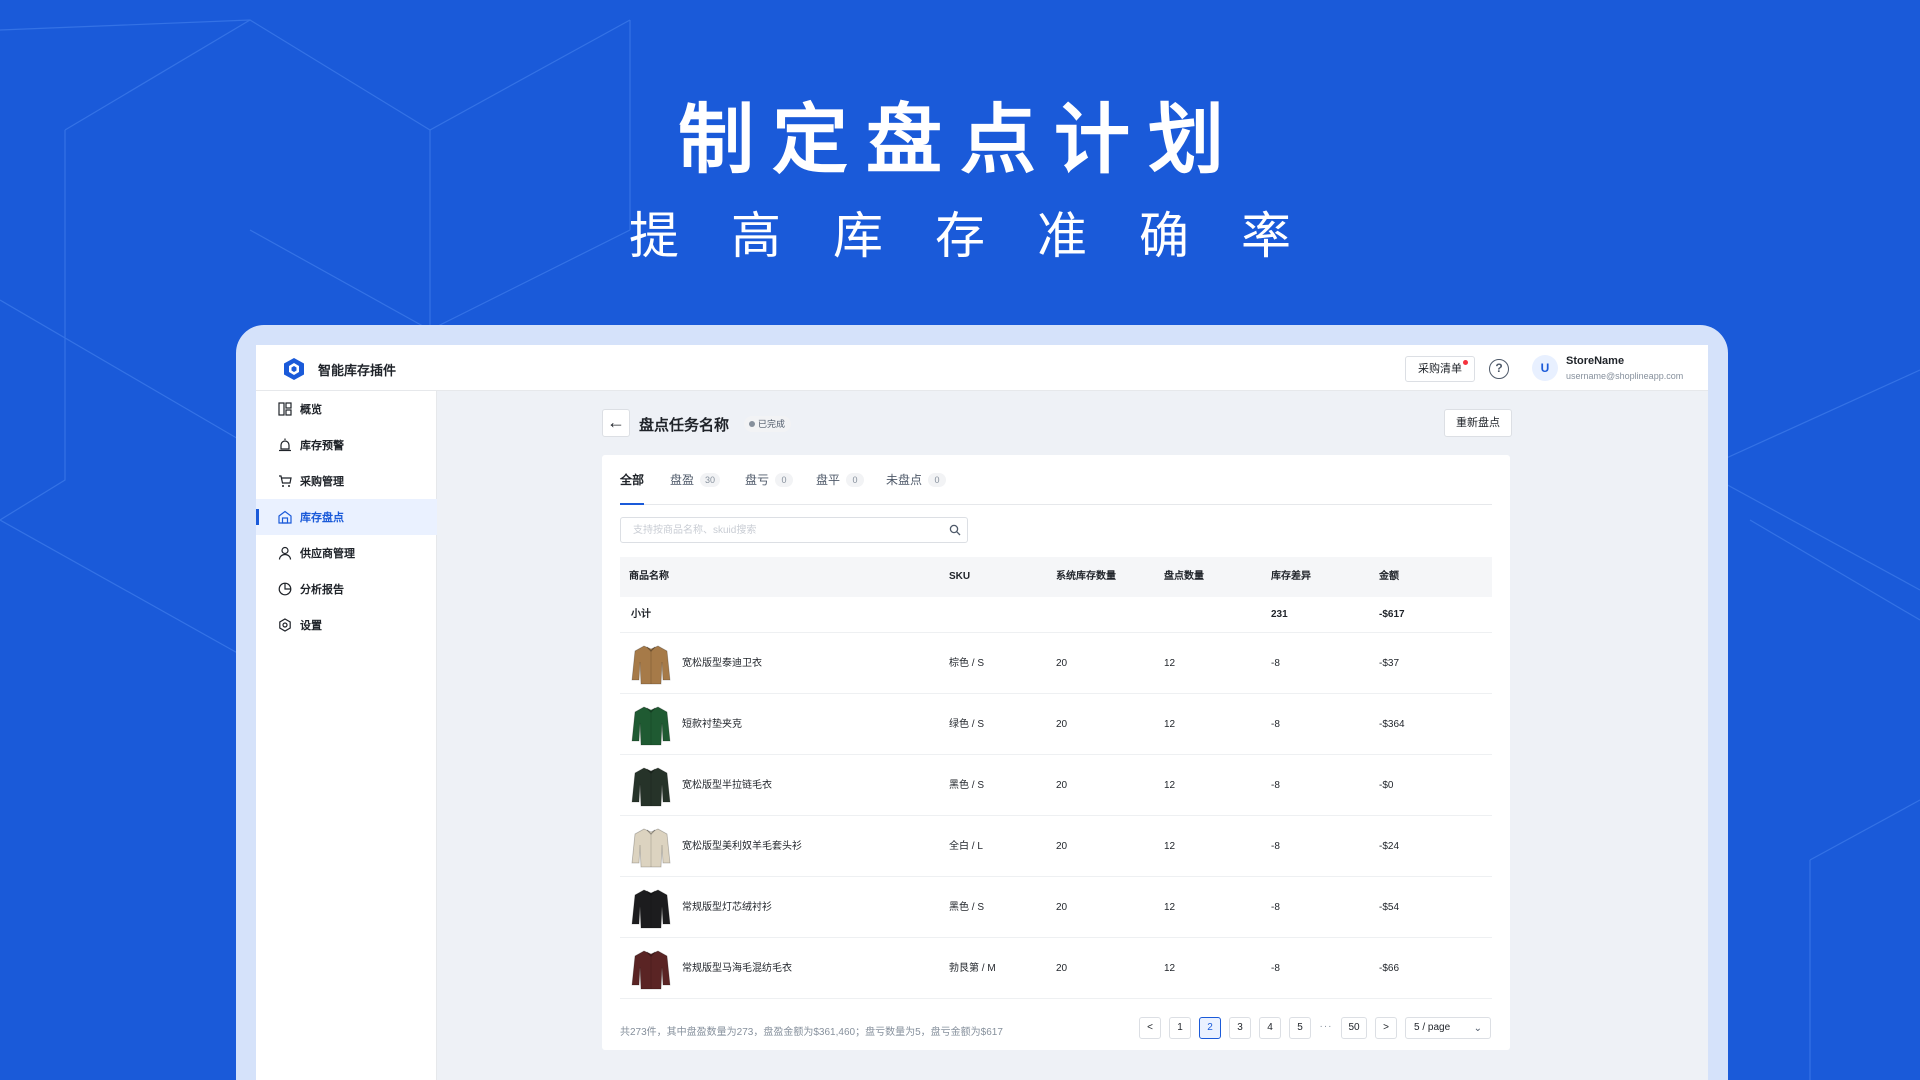  What do you see at coordinates (285, 445) in the screenshot?
I see `alarm-icon` at bounding box center [285, 445].